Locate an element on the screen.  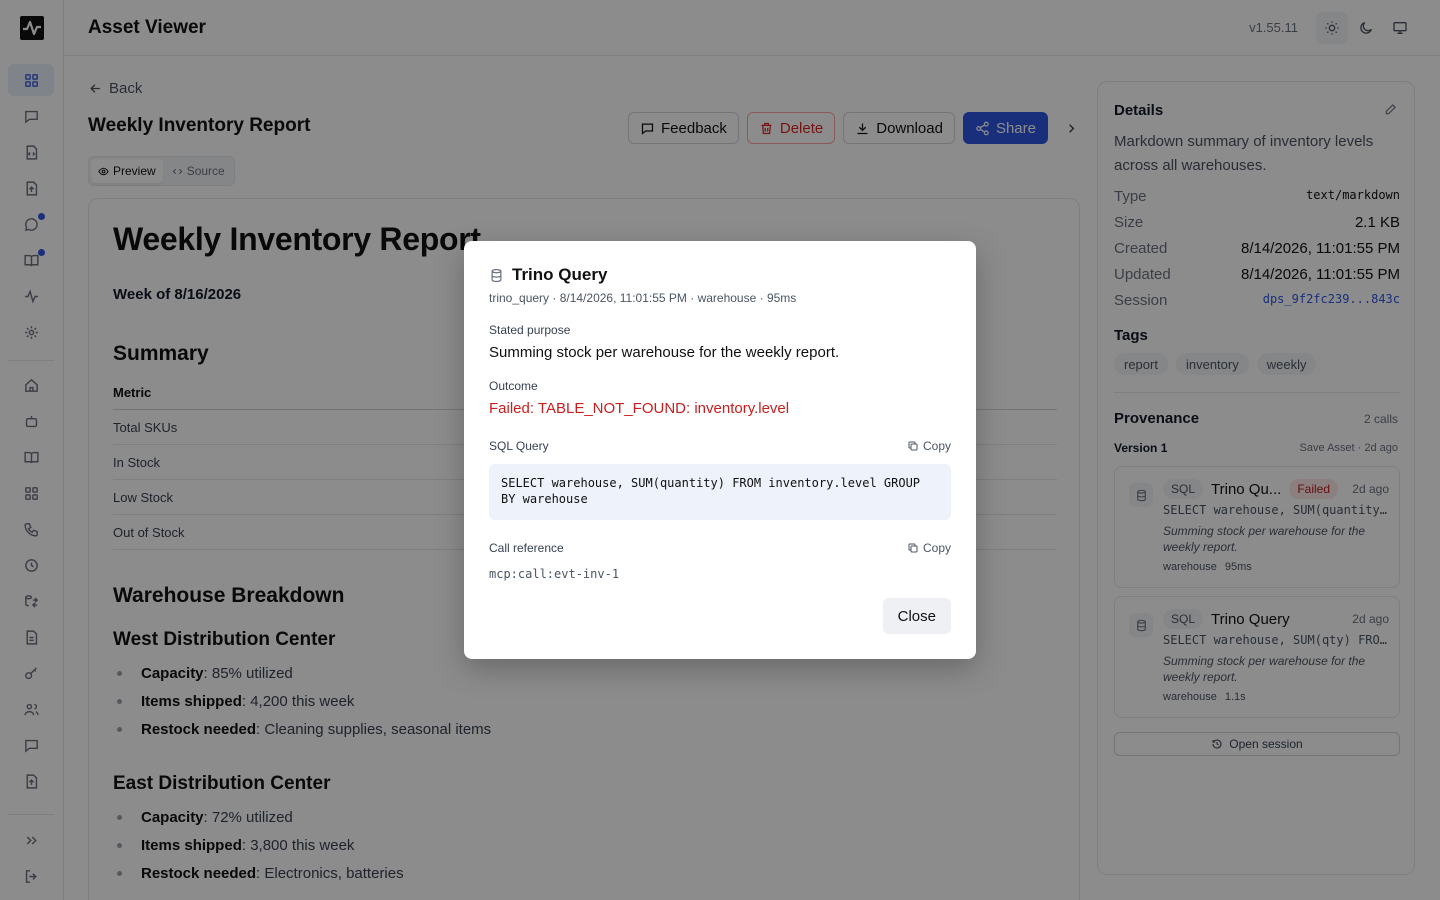
close-button: Close is located at coordinates (916, 616).